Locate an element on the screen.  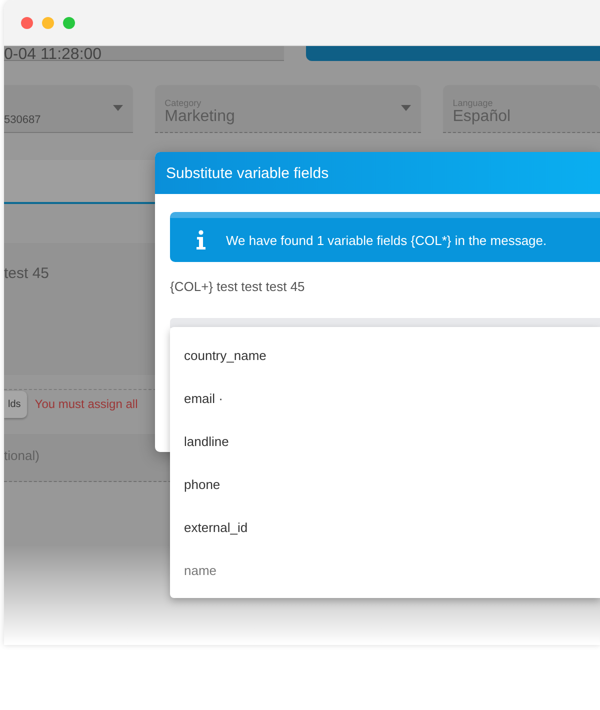
dropdown-option: country_name is located at coordinates (385, 355).